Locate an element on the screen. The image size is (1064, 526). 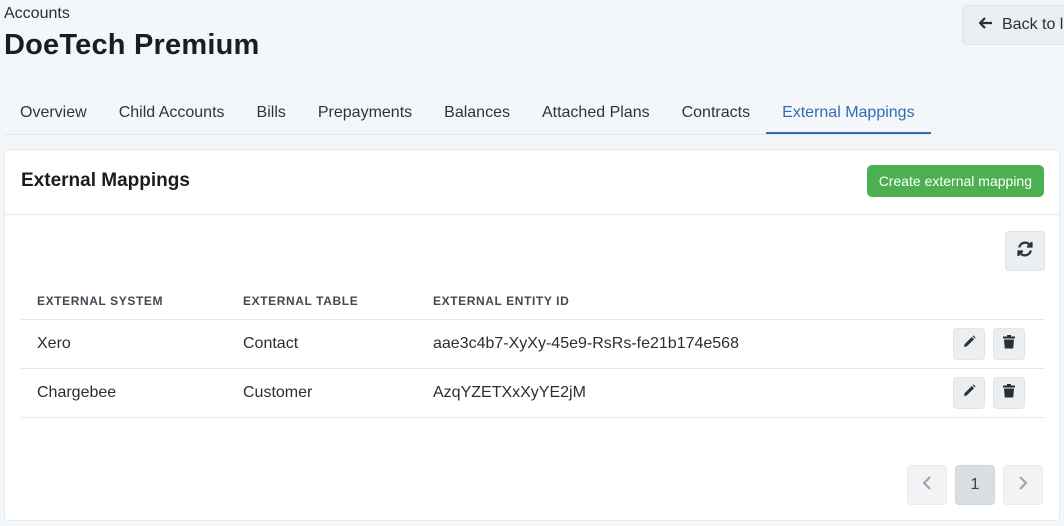
cell-external-system: Chargebee is located at coordinates (124, 393).